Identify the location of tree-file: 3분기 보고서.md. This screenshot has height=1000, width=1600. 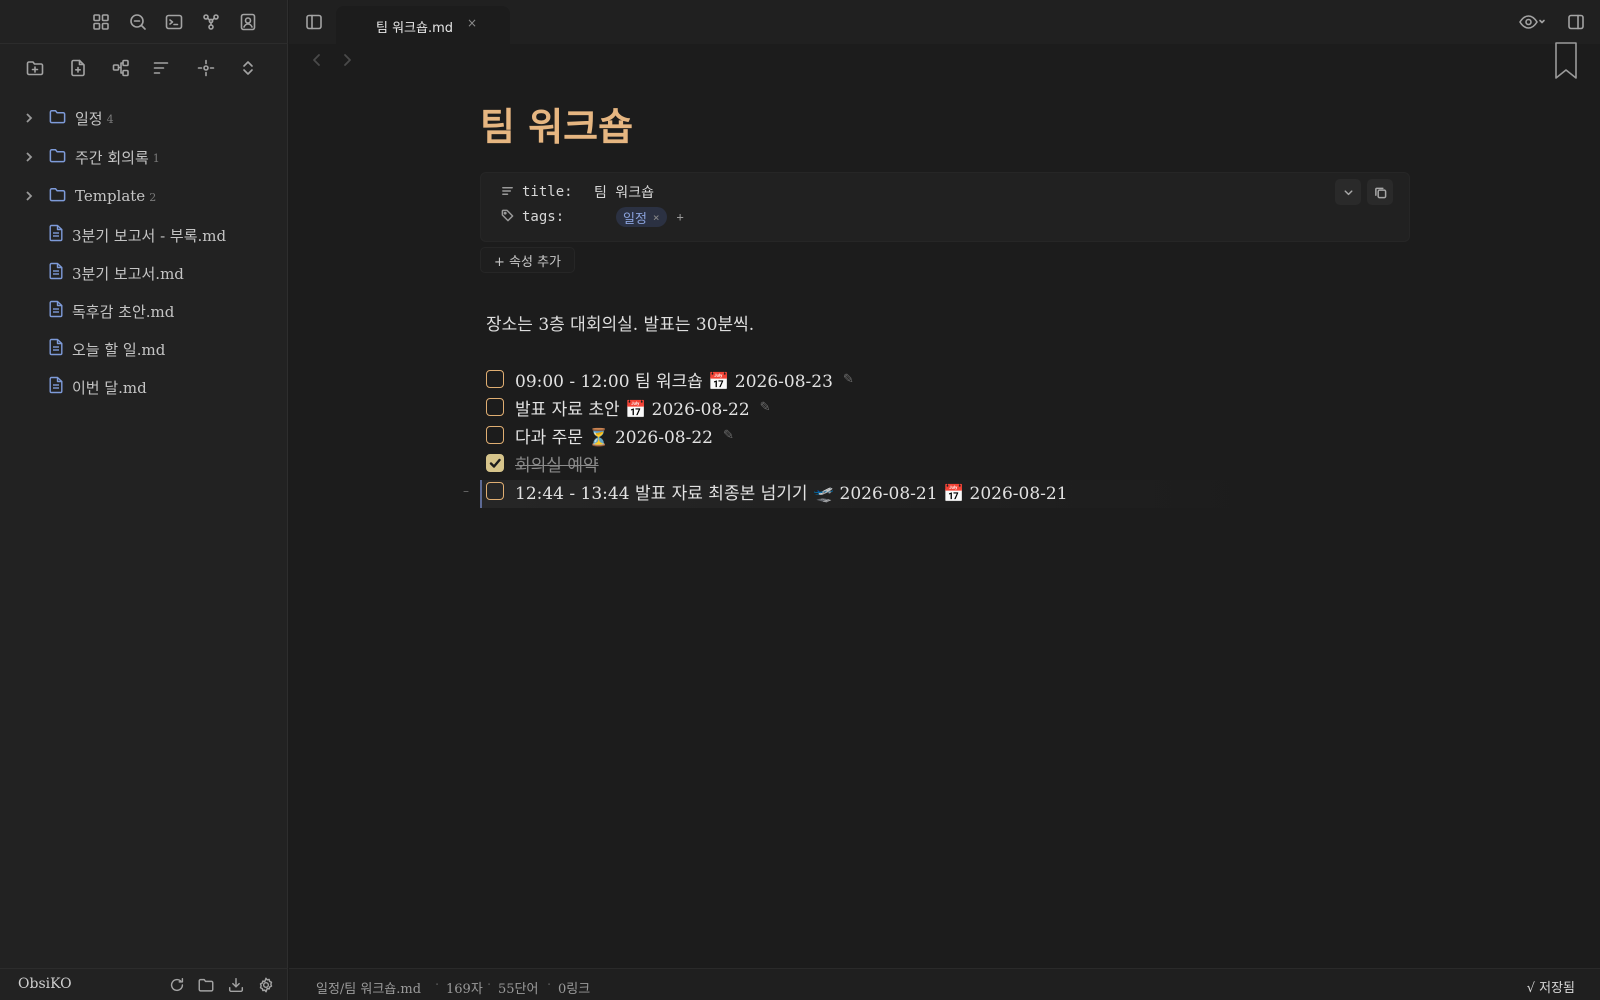
(147, 273).